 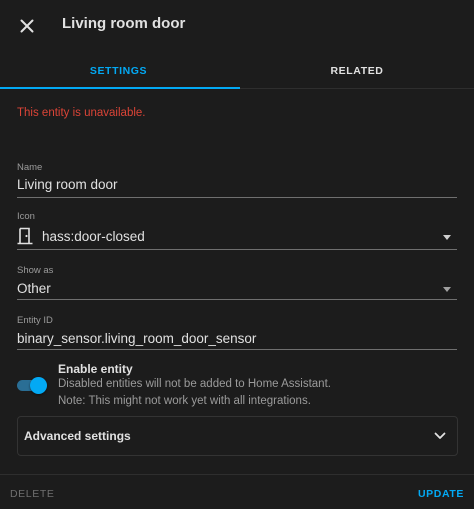 I want to click on update-button: UPDATE, so click(x=441, y=494).